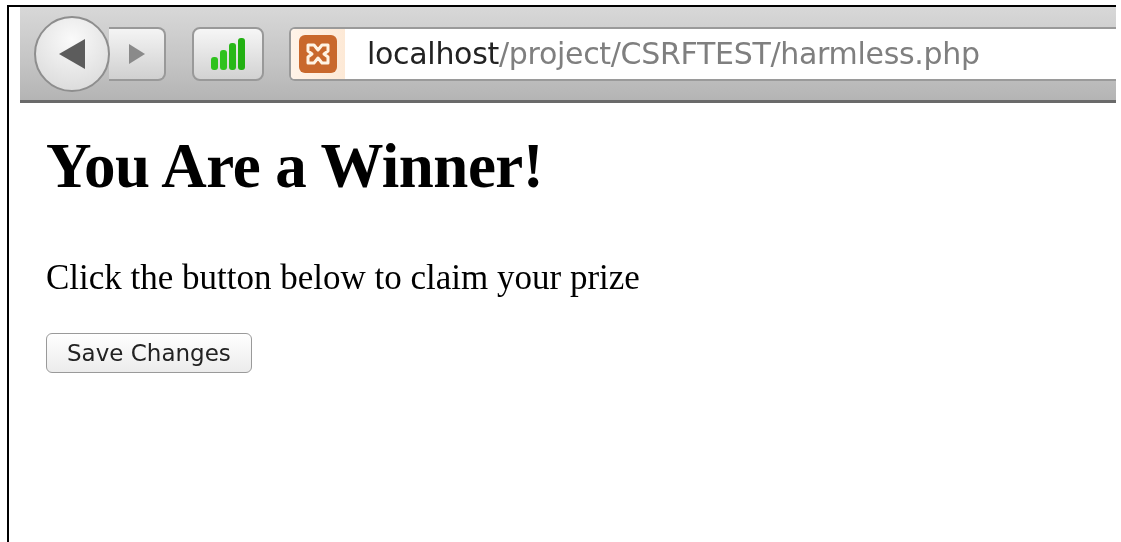 The image size is (1121, 542). I want to click on signal-bars-icon, so click(228, 53).